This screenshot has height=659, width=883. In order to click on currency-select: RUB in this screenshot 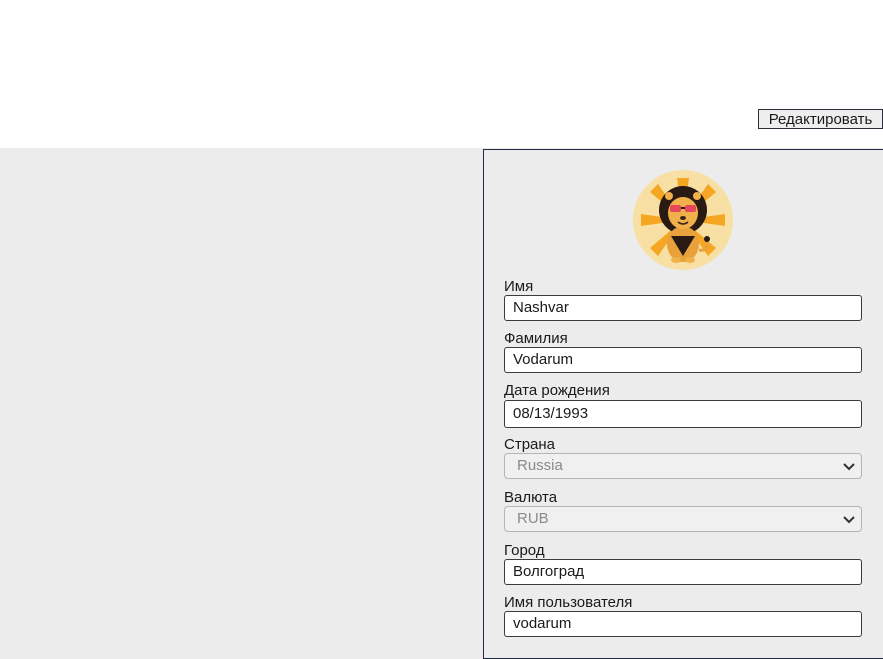, I will do `click(683, 519)`.